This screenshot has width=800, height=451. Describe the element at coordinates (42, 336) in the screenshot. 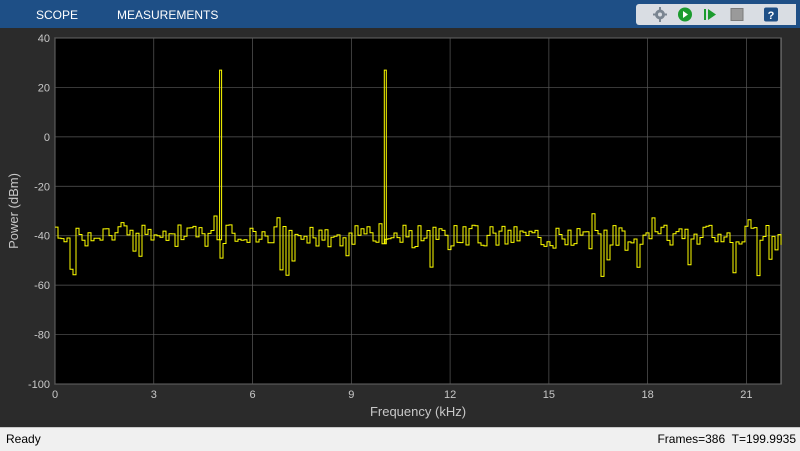

I see `y-tick-label: -80` at that location.